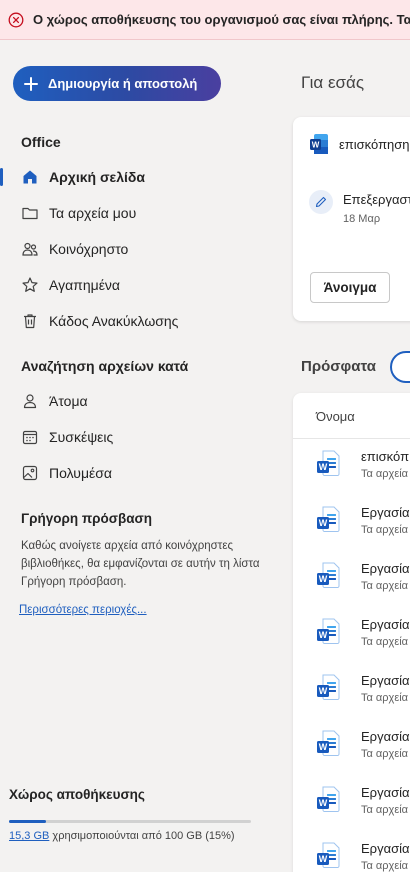 Image resolution: width=410 pixels, height=872 pixels. I want to click on nav-item-people: Άτομα, so click(135, 401).